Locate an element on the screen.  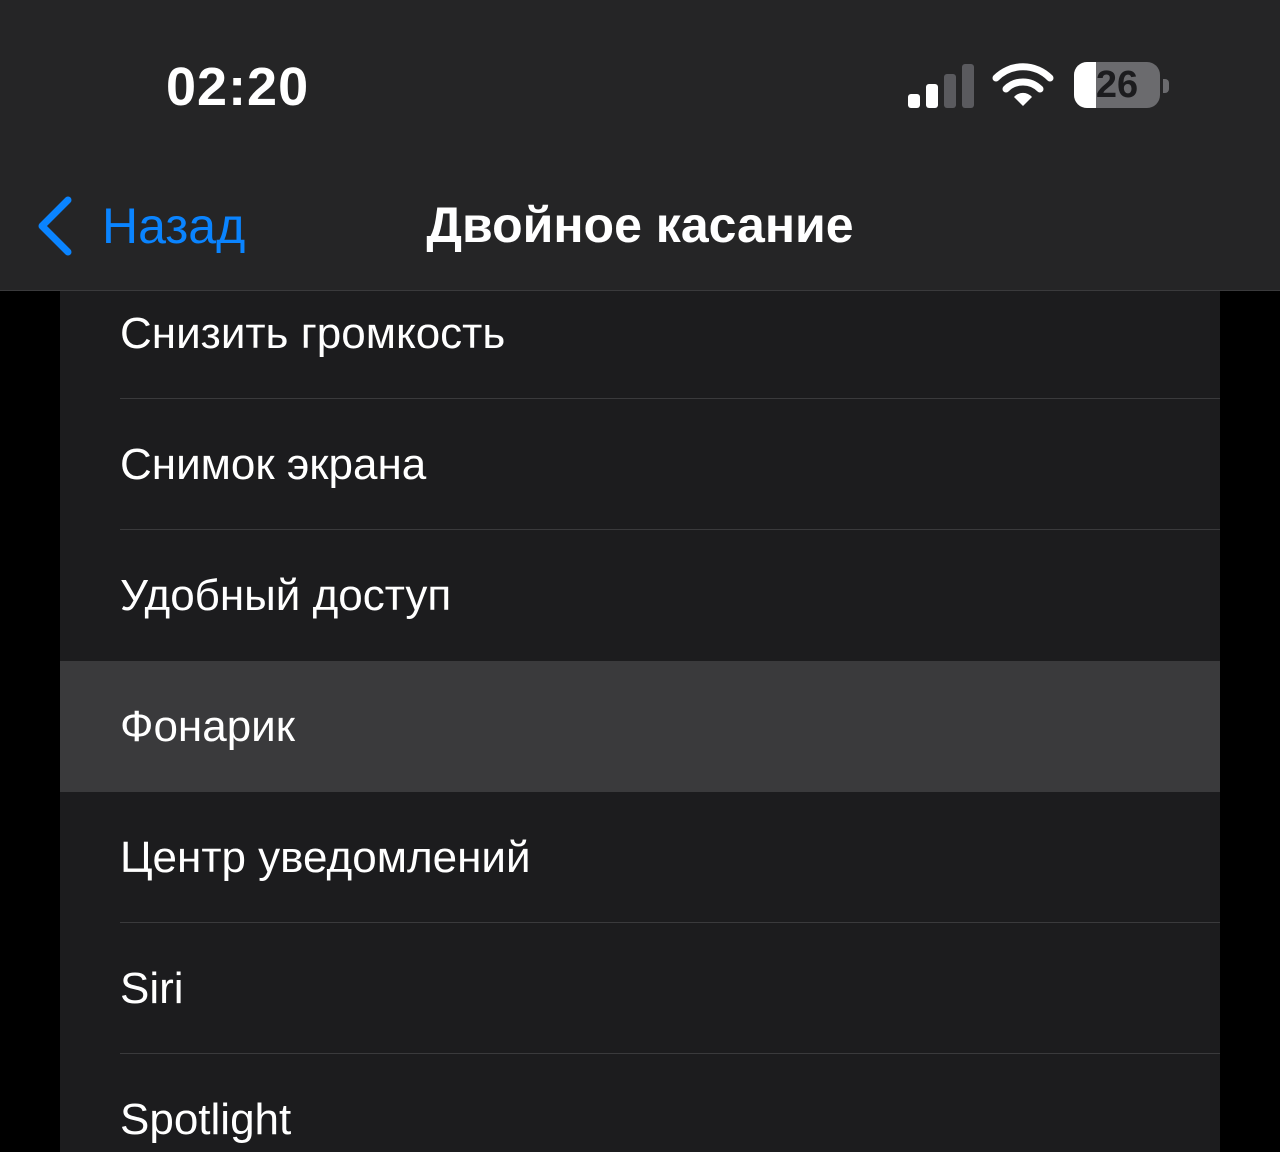
list-item: Удобный доступ is located at coordinates (640, 595).